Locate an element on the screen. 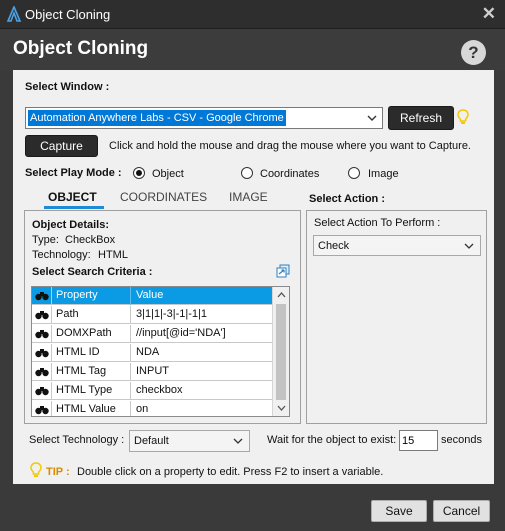 The width and height of the screenshot is (505, 531). value-cell: checkbox is located at coordinates (202, 391).